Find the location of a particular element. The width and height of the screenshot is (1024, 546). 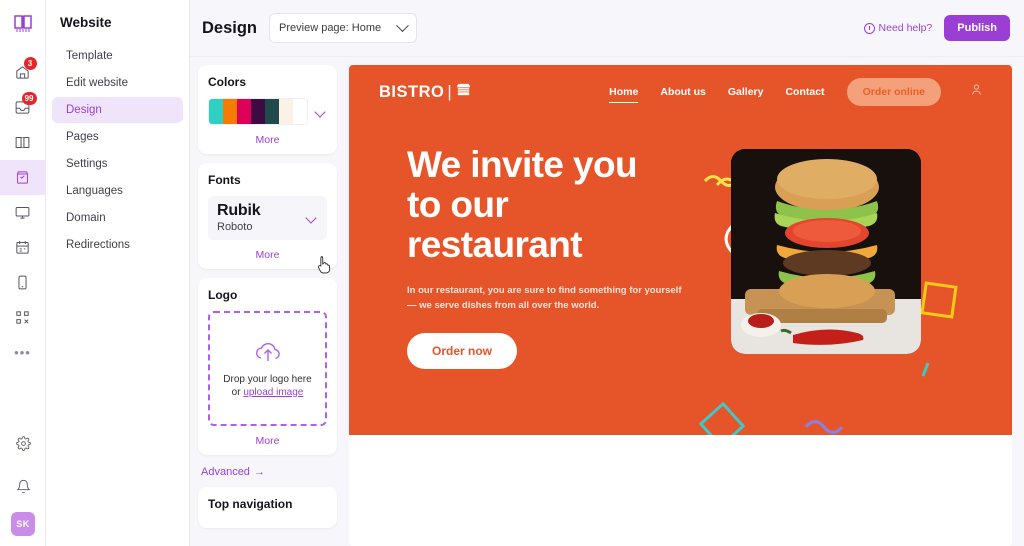

need-help-link: Need help? is located at coordinates (898, 28).